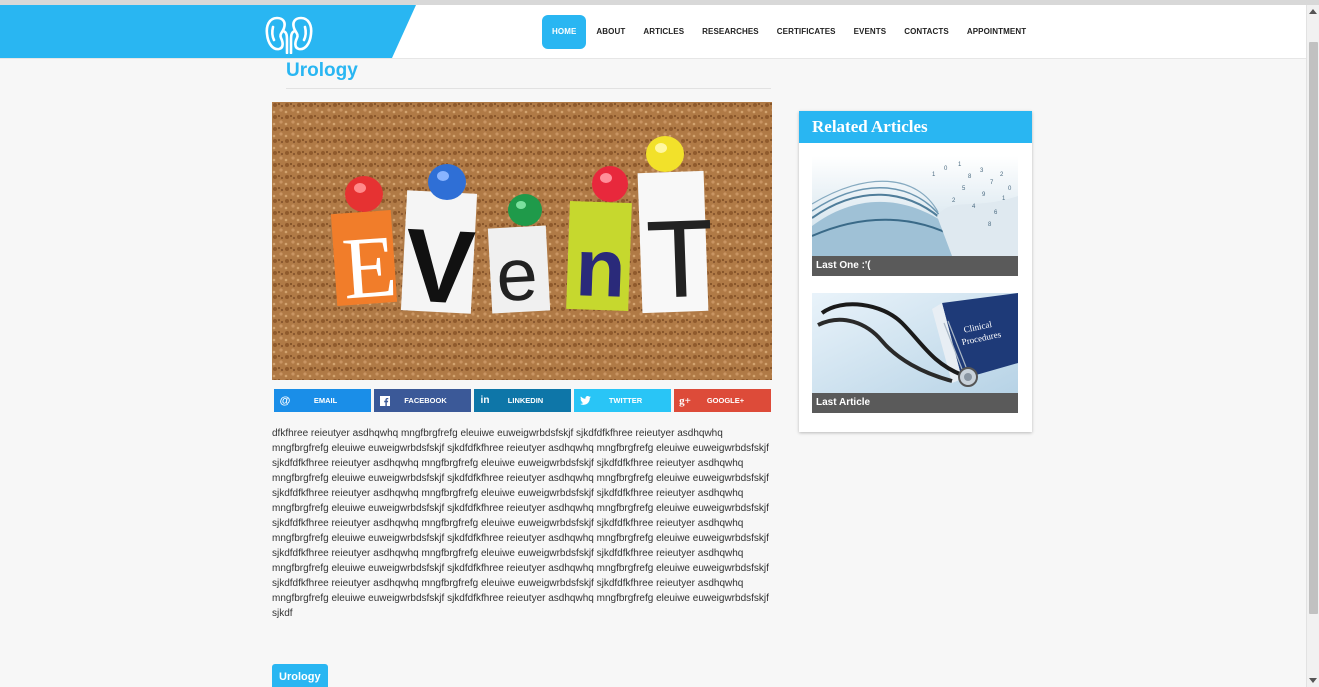  I want to click on linkedin-icon: in, so click(485, 400).